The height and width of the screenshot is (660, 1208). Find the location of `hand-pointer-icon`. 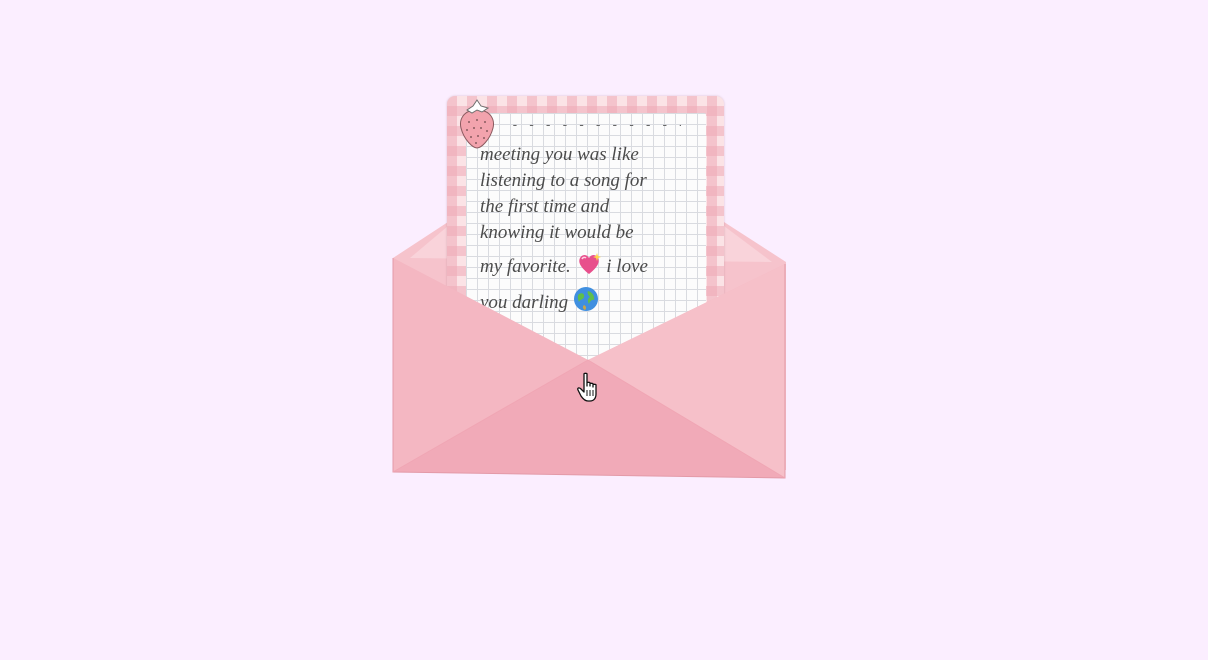

hand-pointer-icon is located at coordinates (587, 387).